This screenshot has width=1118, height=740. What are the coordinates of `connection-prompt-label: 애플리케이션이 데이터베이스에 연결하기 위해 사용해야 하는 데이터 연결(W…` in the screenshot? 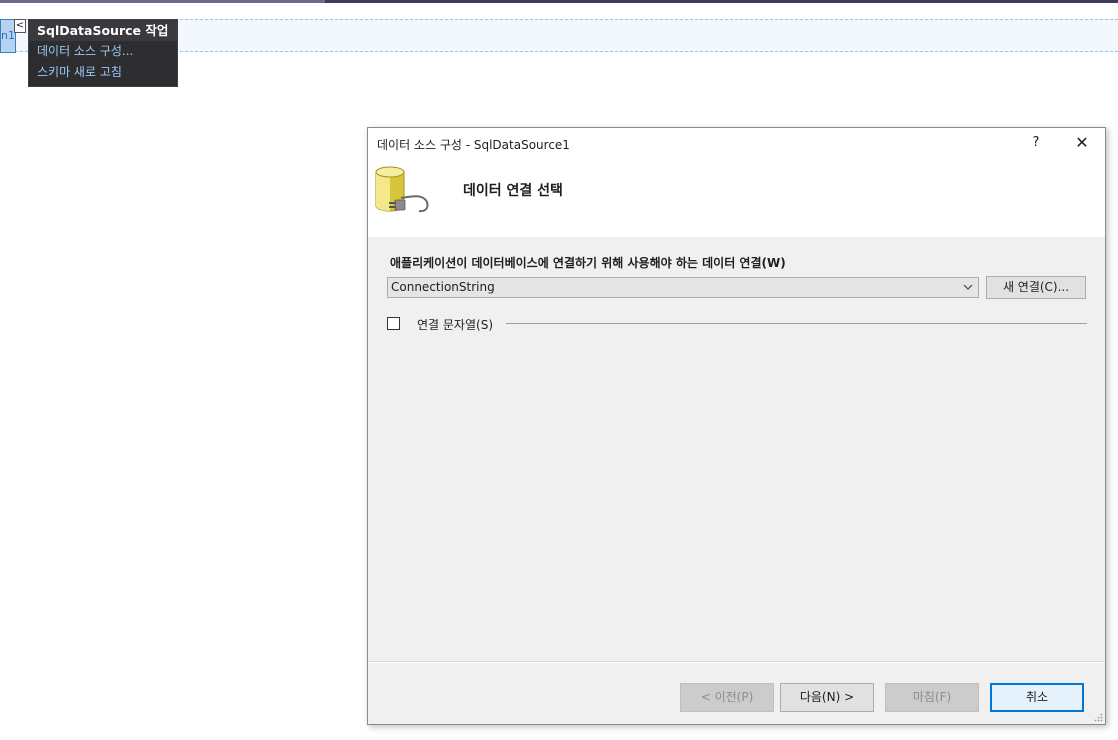 It's located at (588, 263).